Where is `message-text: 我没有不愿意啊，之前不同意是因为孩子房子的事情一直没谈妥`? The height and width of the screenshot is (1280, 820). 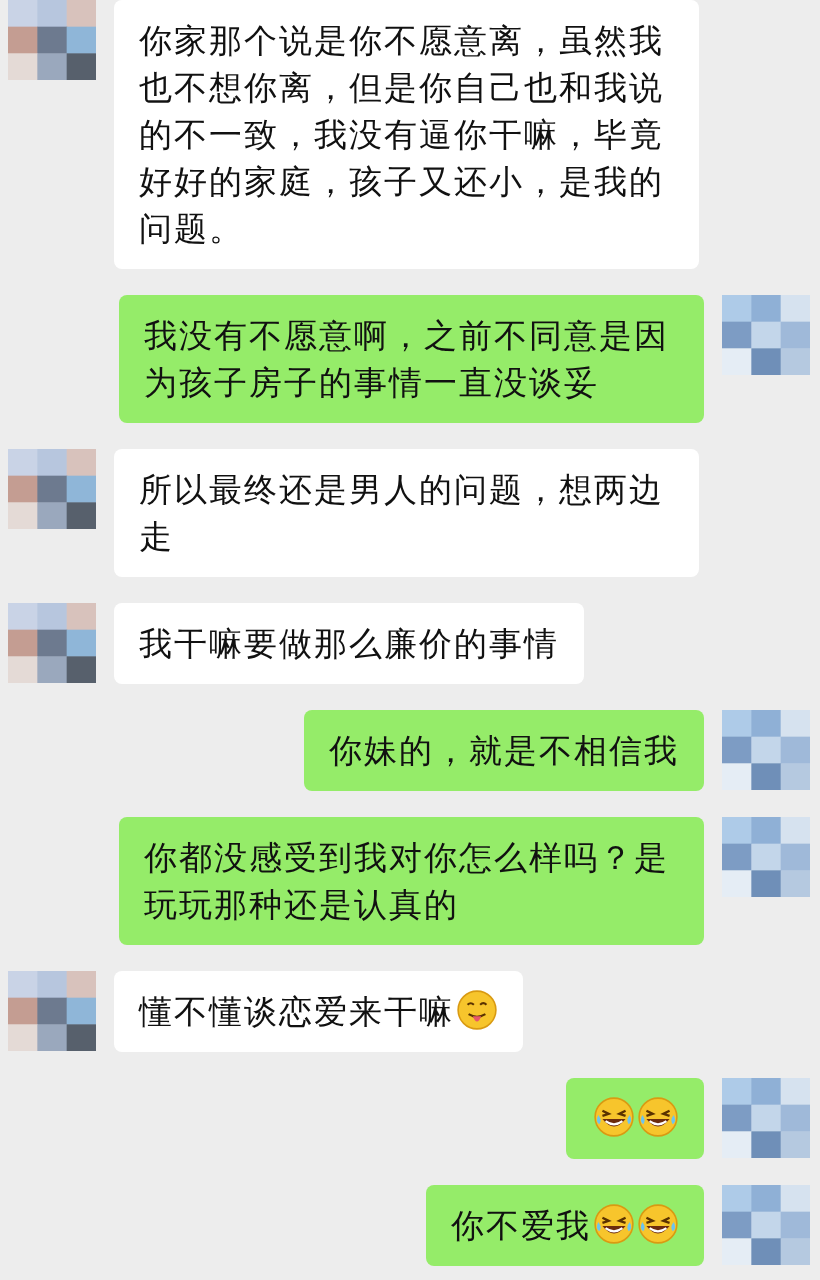
message-text: 我没有不愿意啊，之前不同意是因为孩子房子的事情一直没谈妥 is located at coordinates (406, 359).